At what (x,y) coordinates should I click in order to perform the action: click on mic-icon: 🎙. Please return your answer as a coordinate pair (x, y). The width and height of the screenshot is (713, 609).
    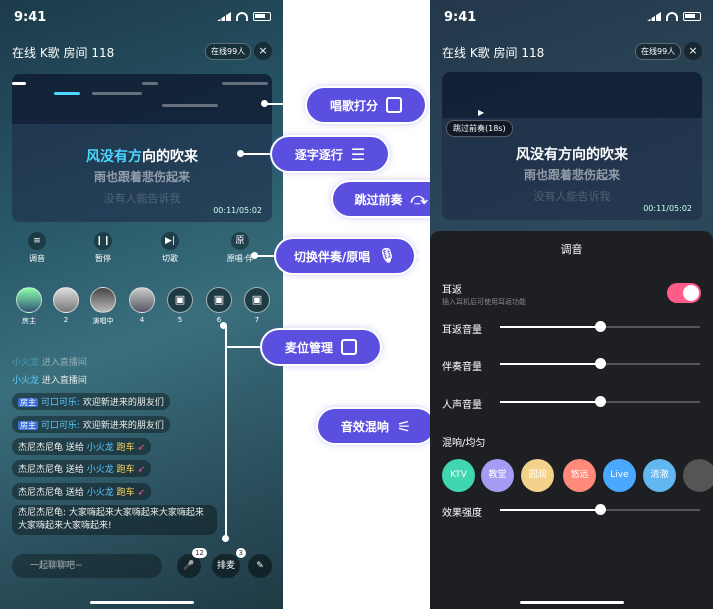
    Looking at the image, I should click on (387, 256).